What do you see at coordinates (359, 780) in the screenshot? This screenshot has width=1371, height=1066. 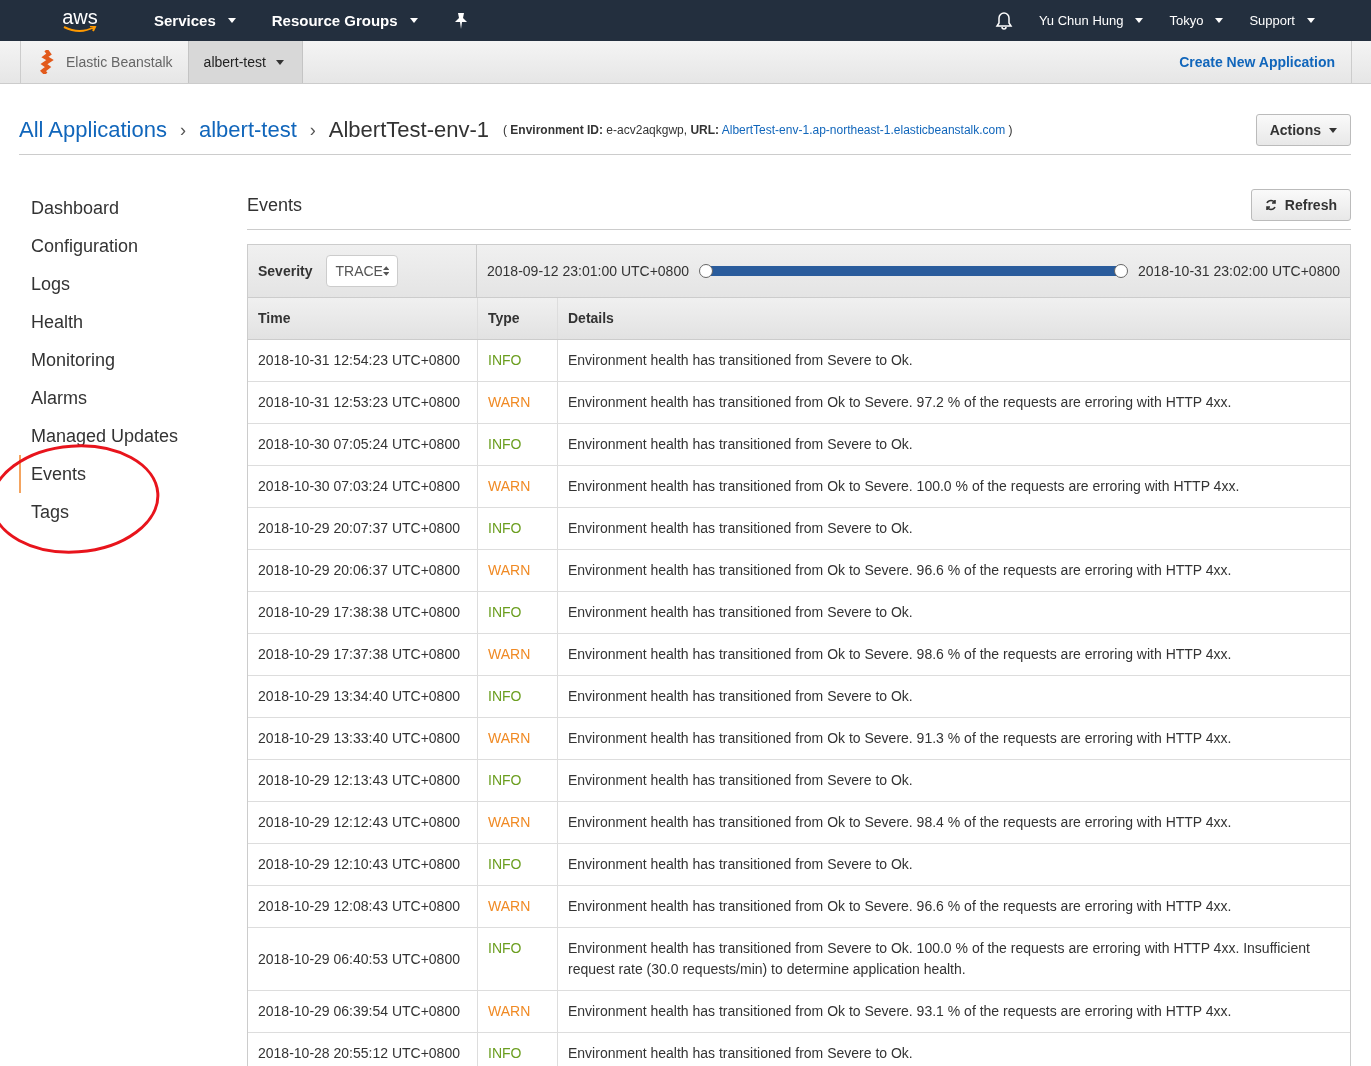 I see `table-cell-text: 2018-10-29 12:13:43 UTC+0800` at bounding box center [359, 780].